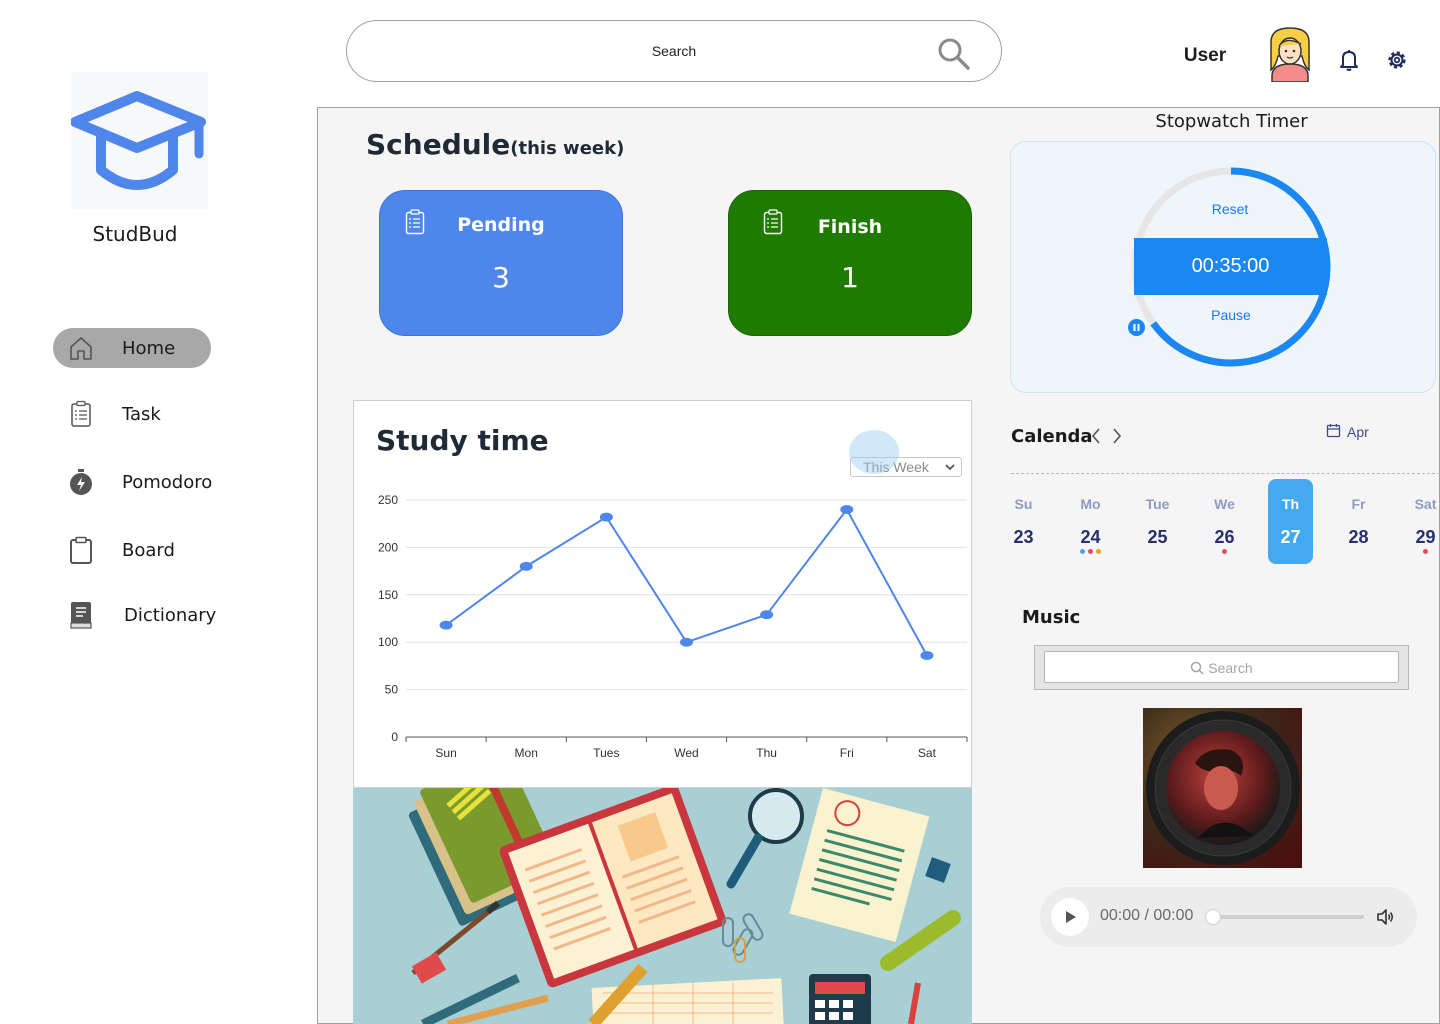  Describe the element at coordinates (1205, 56) in the screenshot. I see `user-name: User` at that location.